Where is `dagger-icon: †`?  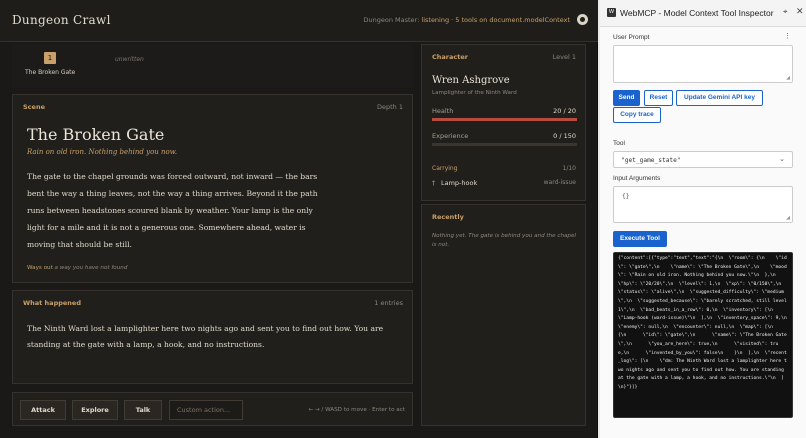
dagger-icon: † is located at coordinates (434, 183).